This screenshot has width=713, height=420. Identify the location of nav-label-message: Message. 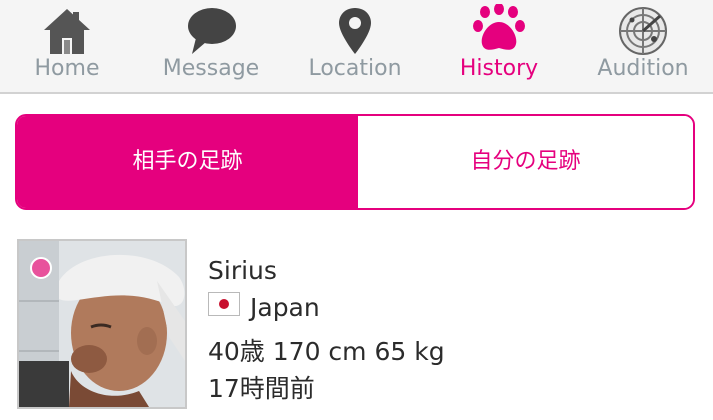
(211, 68).